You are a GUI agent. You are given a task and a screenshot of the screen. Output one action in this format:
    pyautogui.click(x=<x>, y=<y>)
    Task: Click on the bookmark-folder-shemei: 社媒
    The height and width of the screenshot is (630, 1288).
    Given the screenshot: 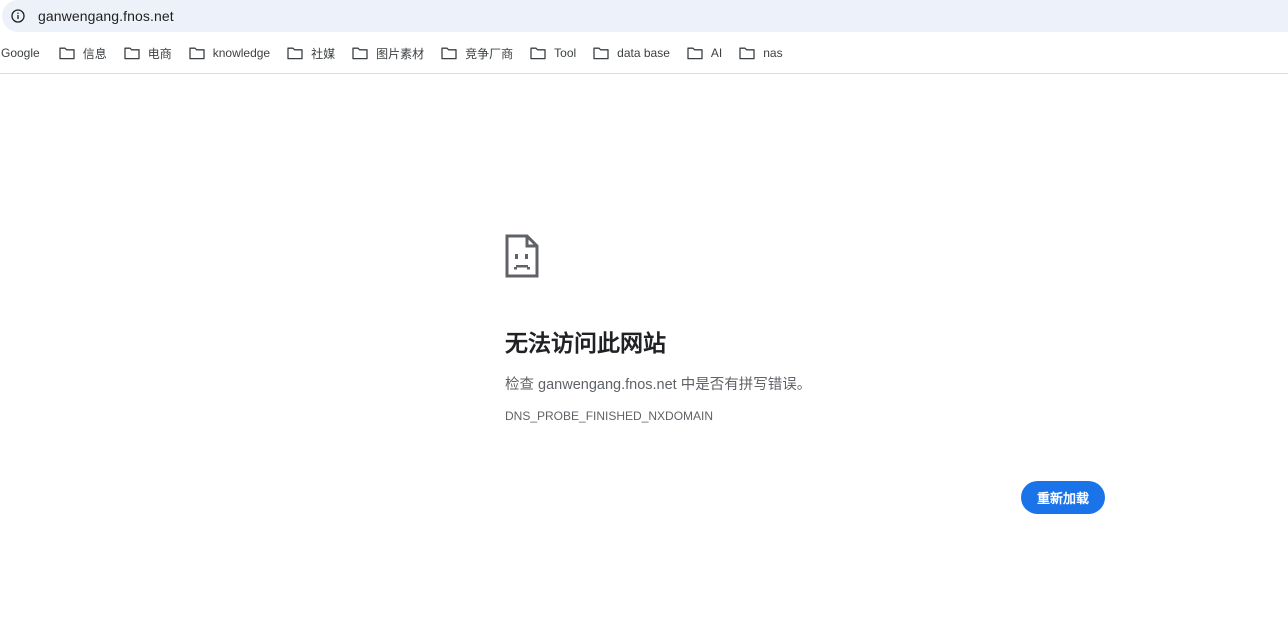 What is the action you would take?
    pyautogui.click(x=314, y=53)
    